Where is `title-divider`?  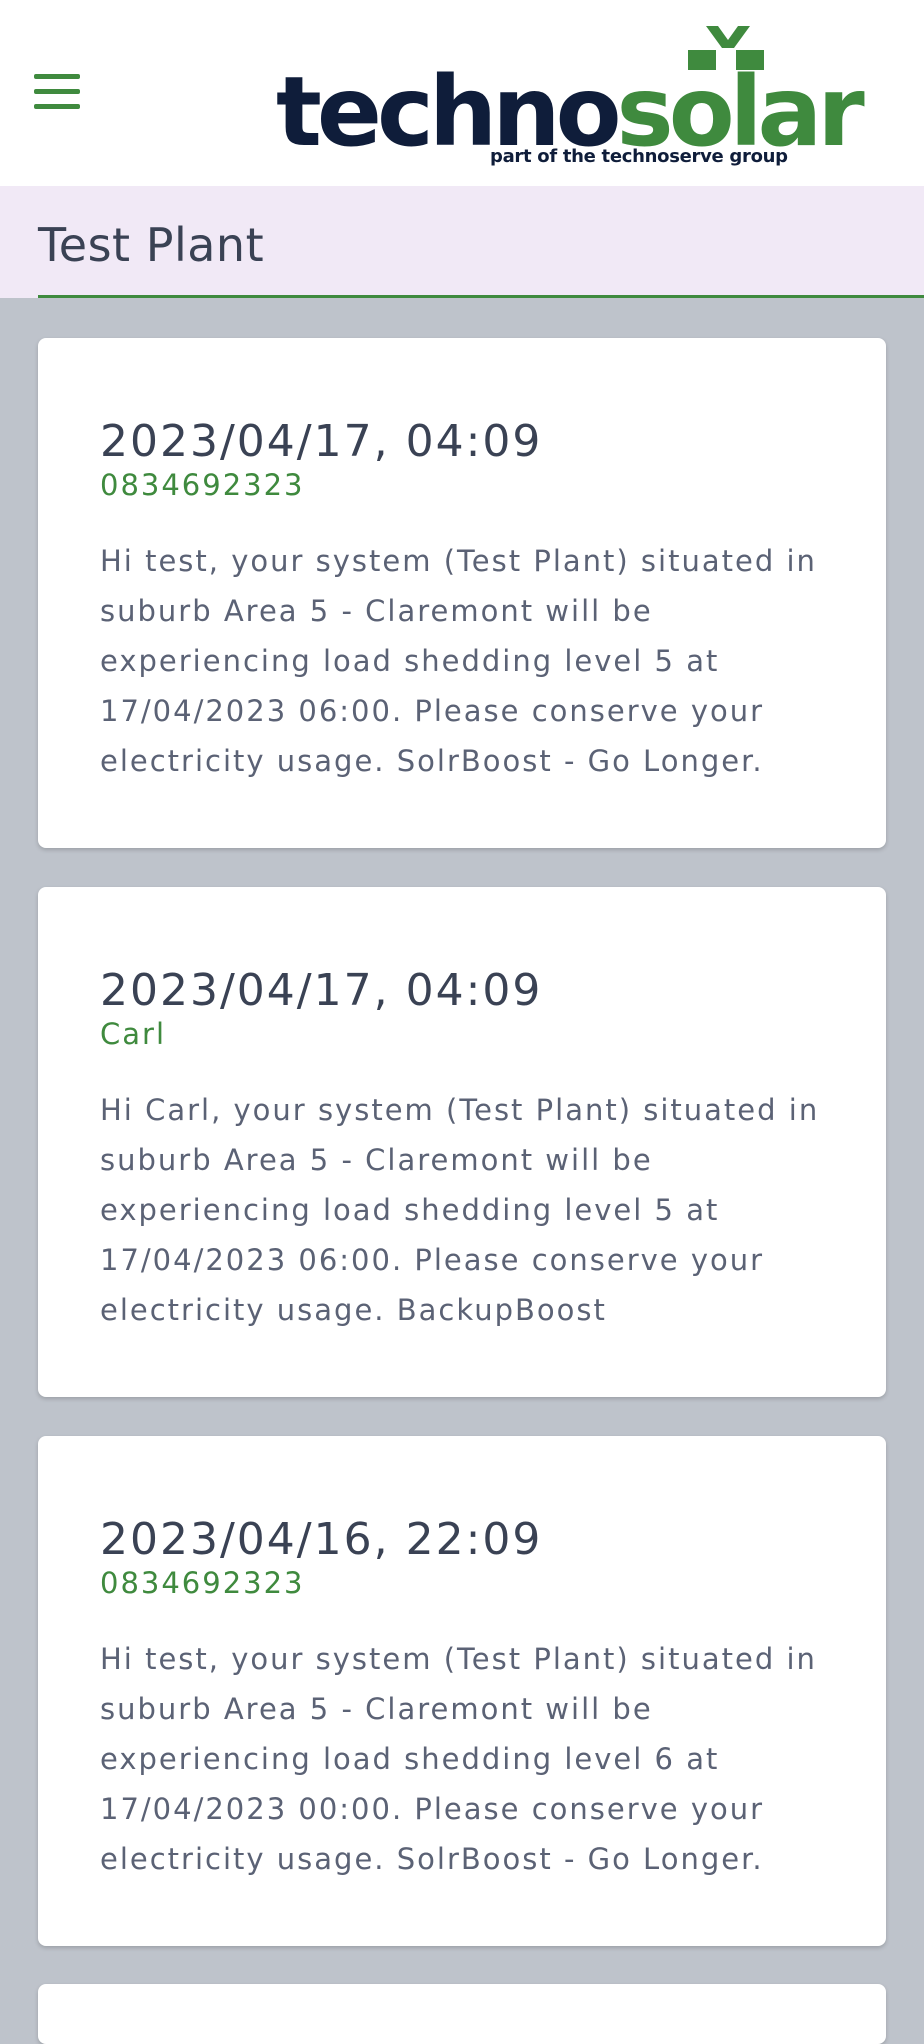 title-divider is located at coordinates (481, 296).